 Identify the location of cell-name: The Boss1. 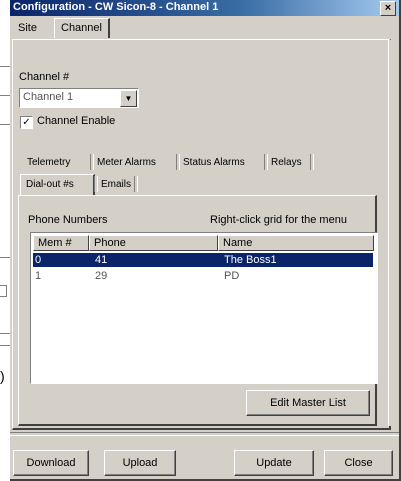
(250, 260).